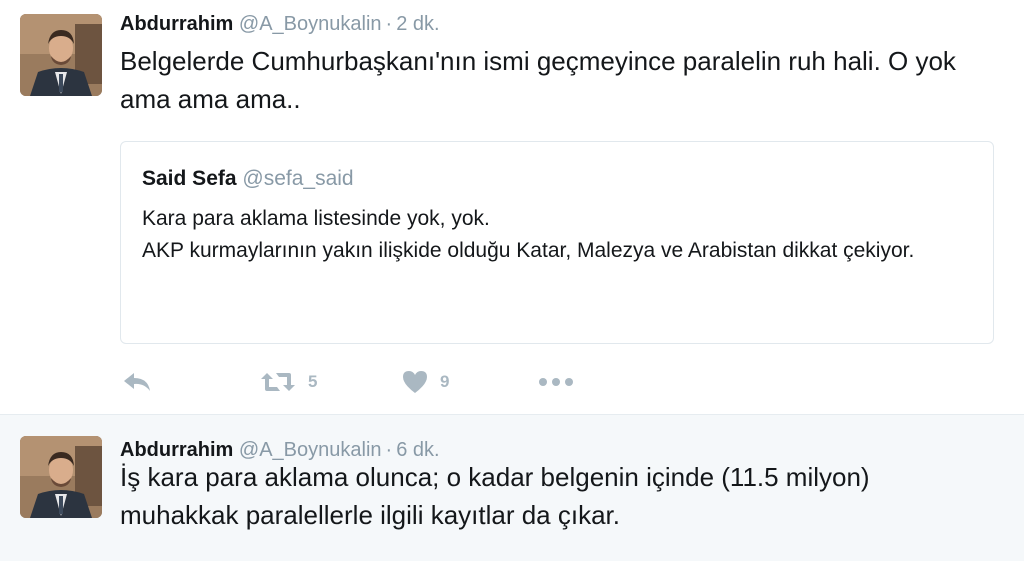 This screenshot has width=1024, height=561. What do you see at coordinates (313, 381) in the screenshot?
I see `retweet-count: 5` at bounding box center [313, 381].